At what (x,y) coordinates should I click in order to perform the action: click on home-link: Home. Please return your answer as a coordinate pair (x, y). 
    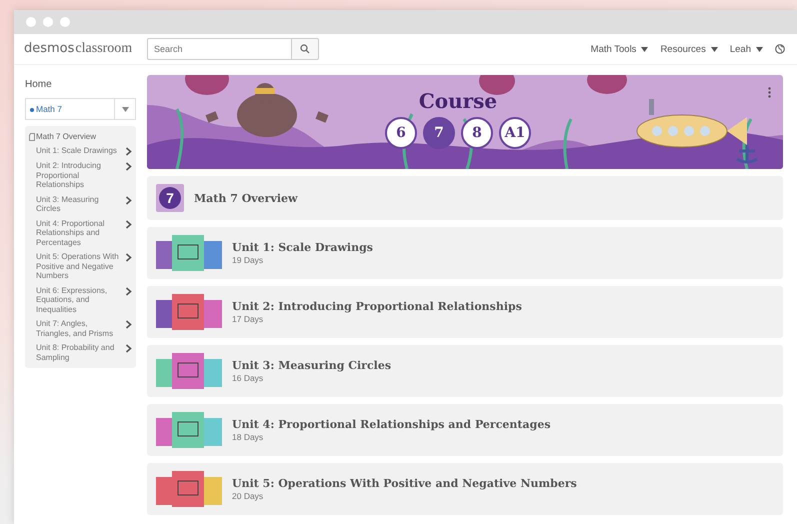
    Looking at the image, I should click on (80, 84).